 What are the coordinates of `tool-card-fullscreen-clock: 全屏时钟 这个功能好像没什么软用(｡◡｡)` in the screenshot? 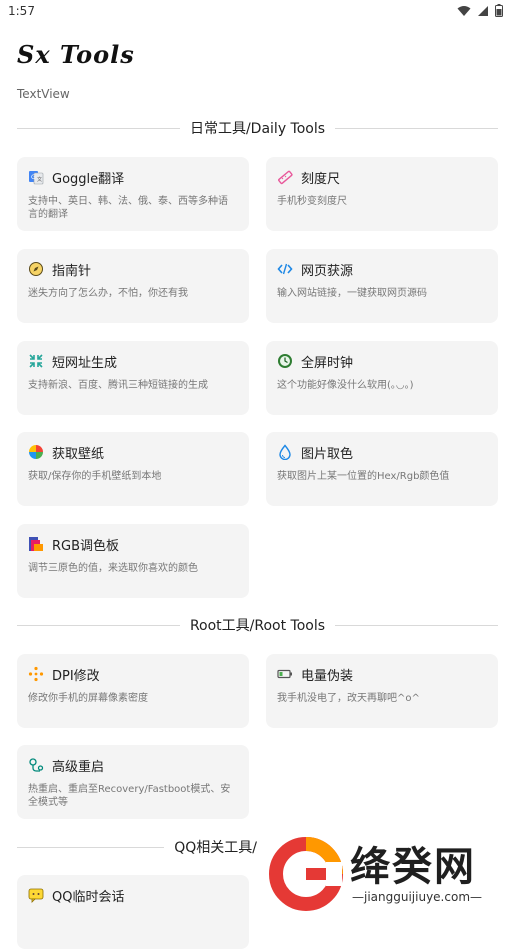 It's located at (382, 378).